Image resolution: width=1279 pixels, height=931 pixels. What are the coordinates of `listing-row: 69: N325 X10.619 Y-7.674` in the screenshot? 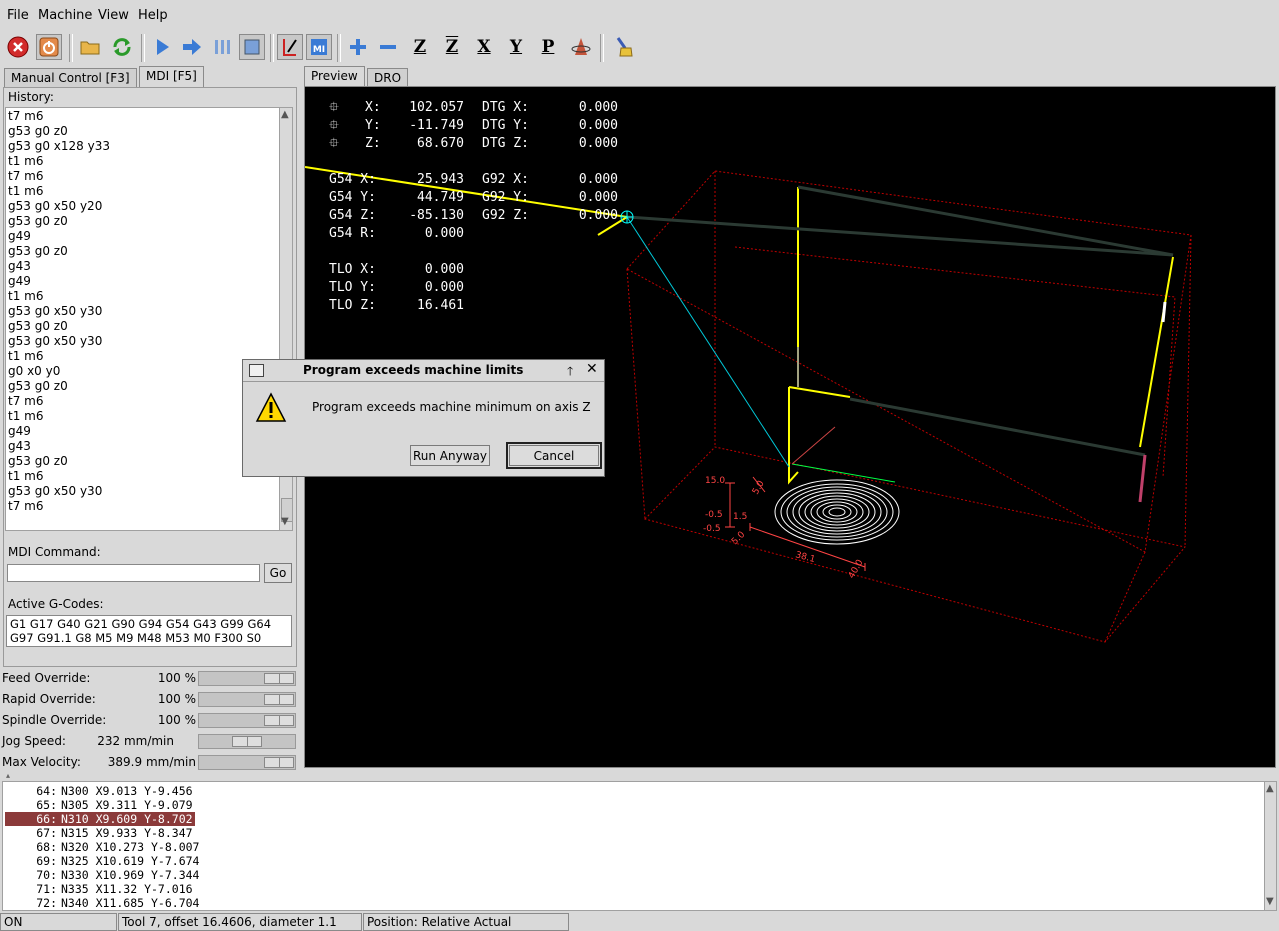 It's located at (103, 861).